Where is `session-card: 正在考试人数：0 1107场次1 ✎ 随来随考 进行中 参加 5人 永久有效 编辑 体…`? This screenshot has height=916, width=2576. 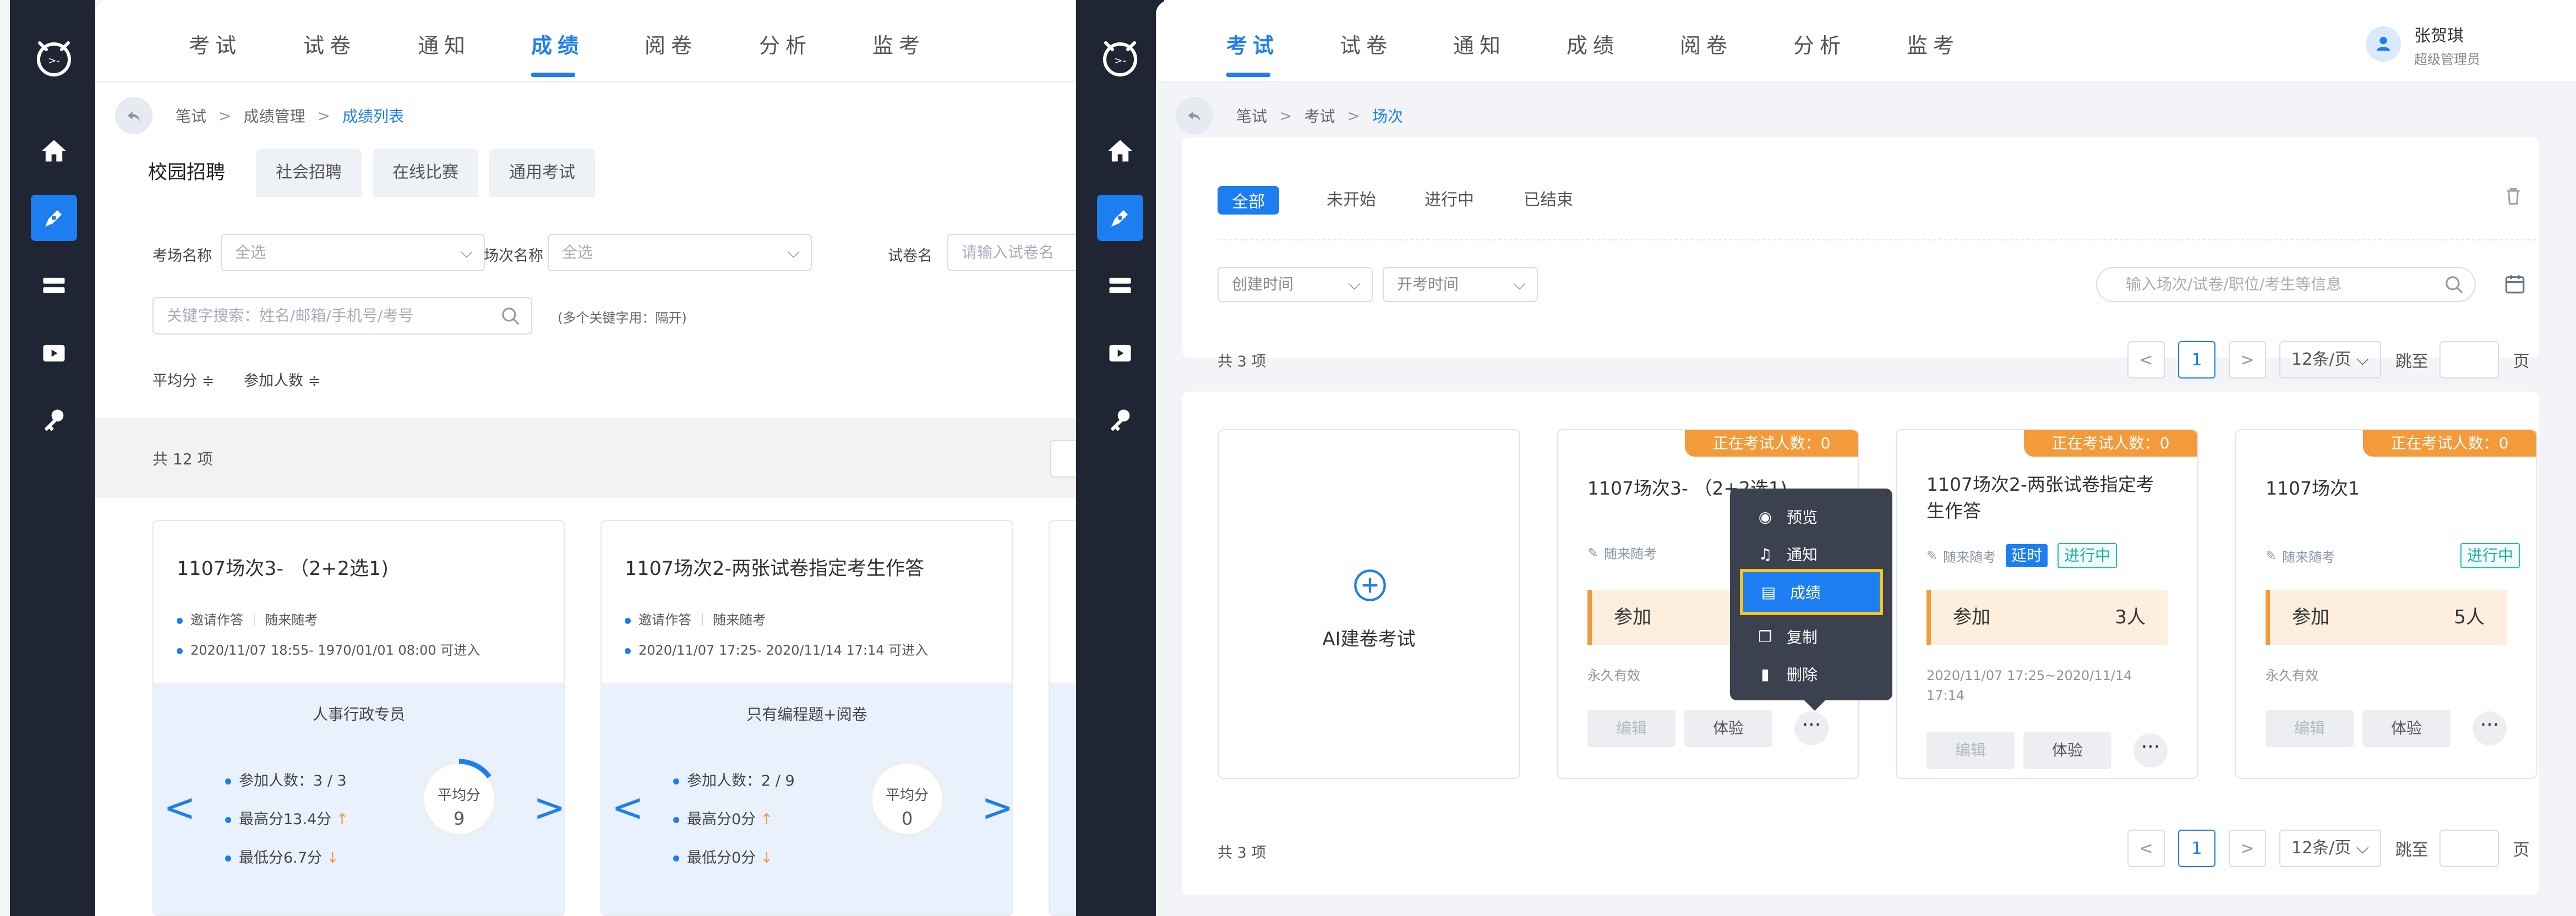 session-card: 正在考试人数：0 1107场次1 ✎ 随来随考 进行中 参加 5人 永久有效 编辑 体… is located at coordinates (2386, 604).